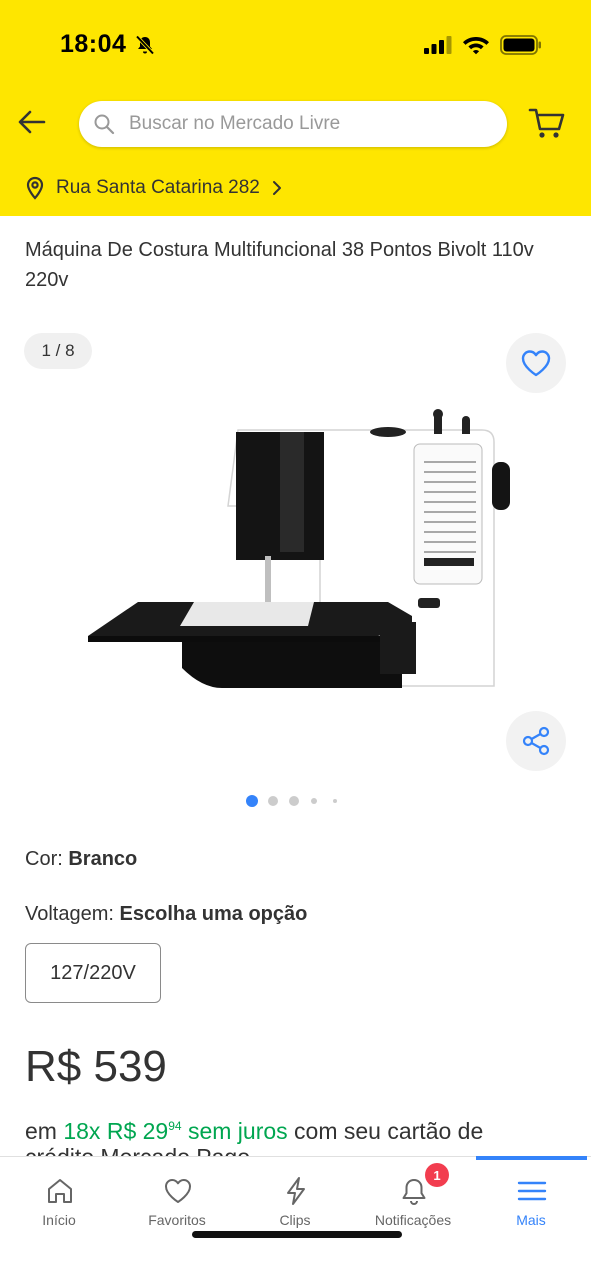 This screenshot has width=591, height=1280. Describe the element at coordinates (532, 1191) in the screenshot. I see `menu-icon` at that location.